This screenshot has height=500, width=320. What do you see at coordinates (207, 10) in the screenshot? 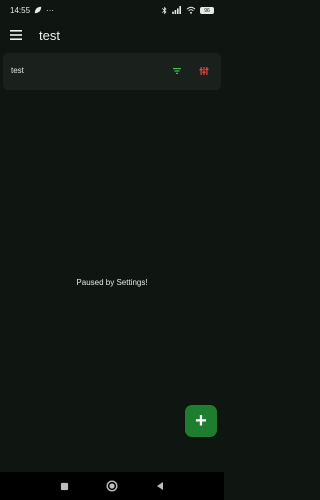
I see `battery-icon: 96` at bounding box center [207, 10].